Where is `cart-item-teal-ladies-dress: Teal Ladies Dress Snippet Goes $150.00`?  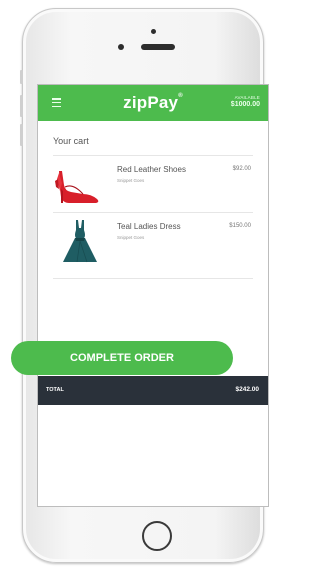
cart-item-teal-ladies-dress: Teal Ladies Dress Snippet Goes $150.00 is located at coordinates (153, 241).